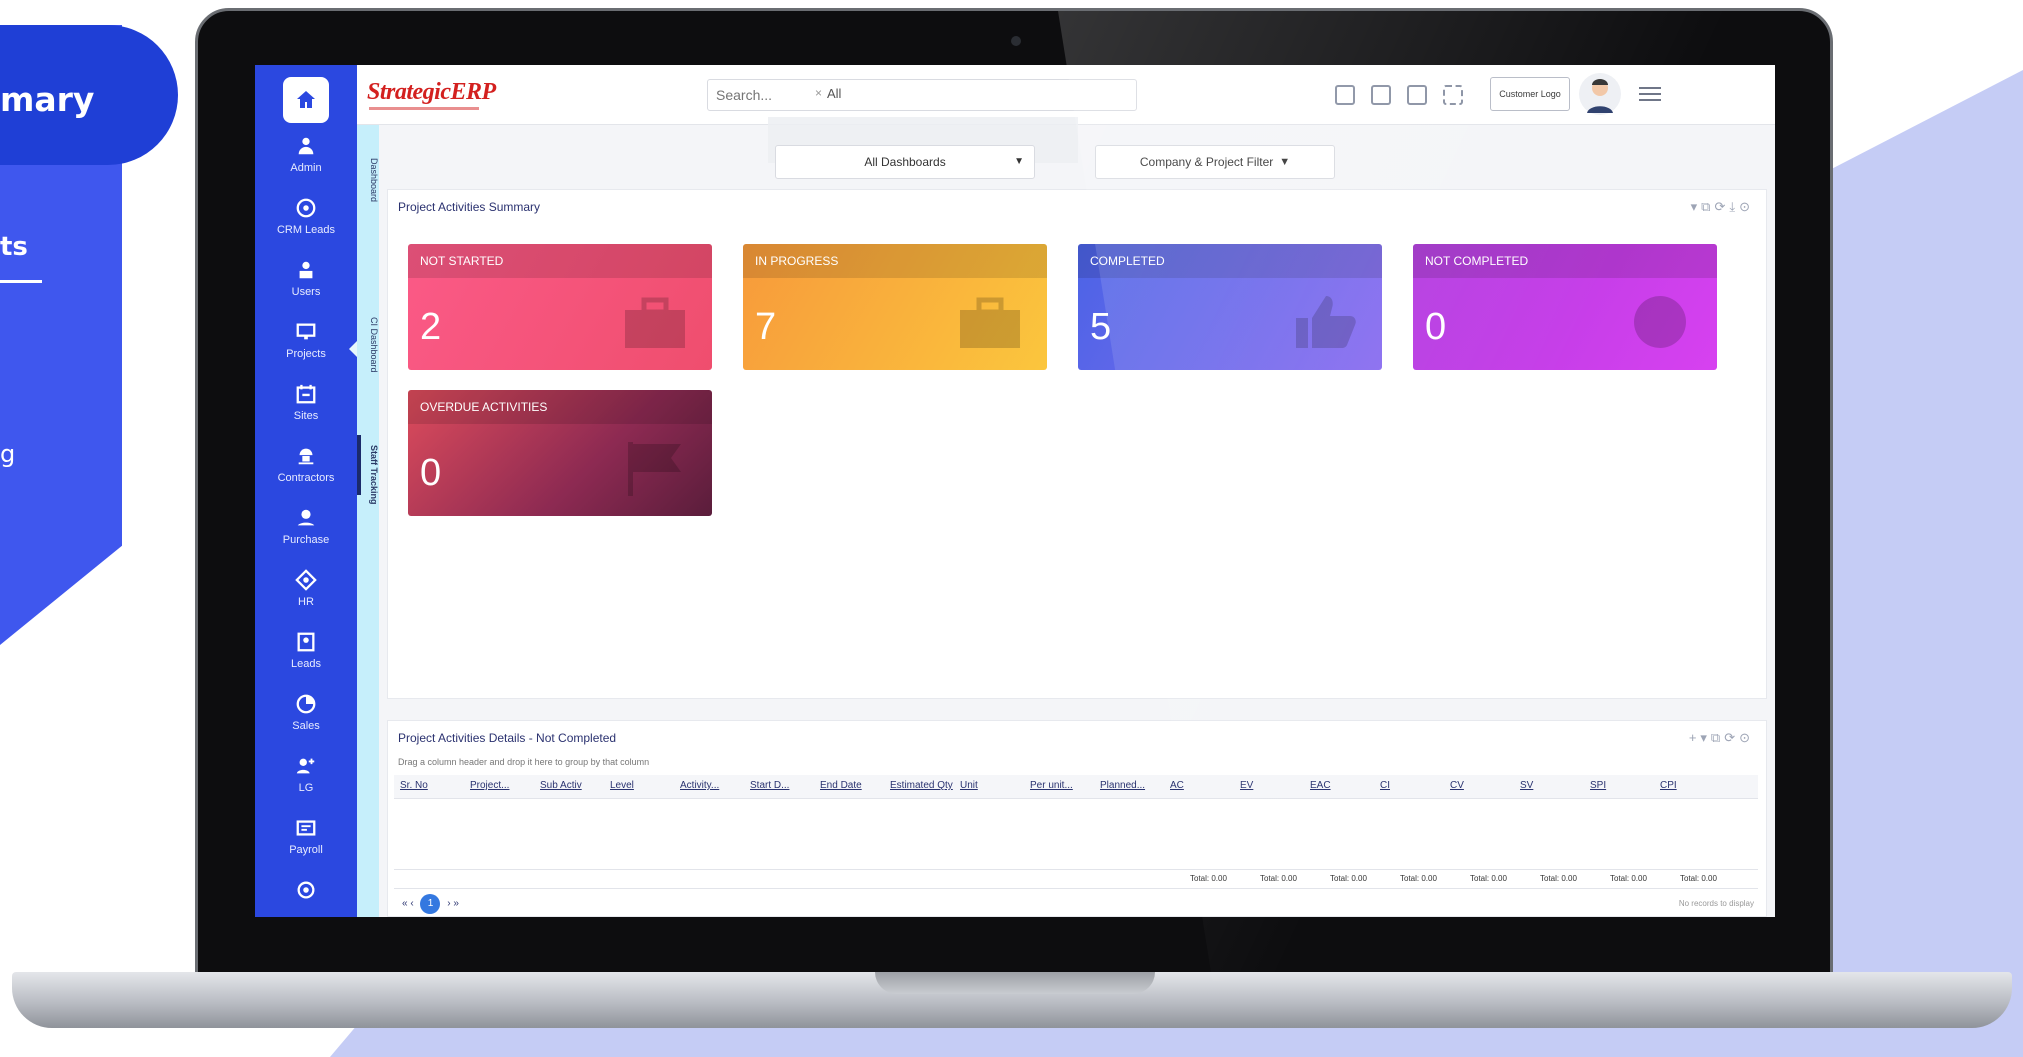 The image size is (2023, 1057). Describe the element at coordinates (21, 281) in the screenshot. I see `side-tab-underline` at that location.